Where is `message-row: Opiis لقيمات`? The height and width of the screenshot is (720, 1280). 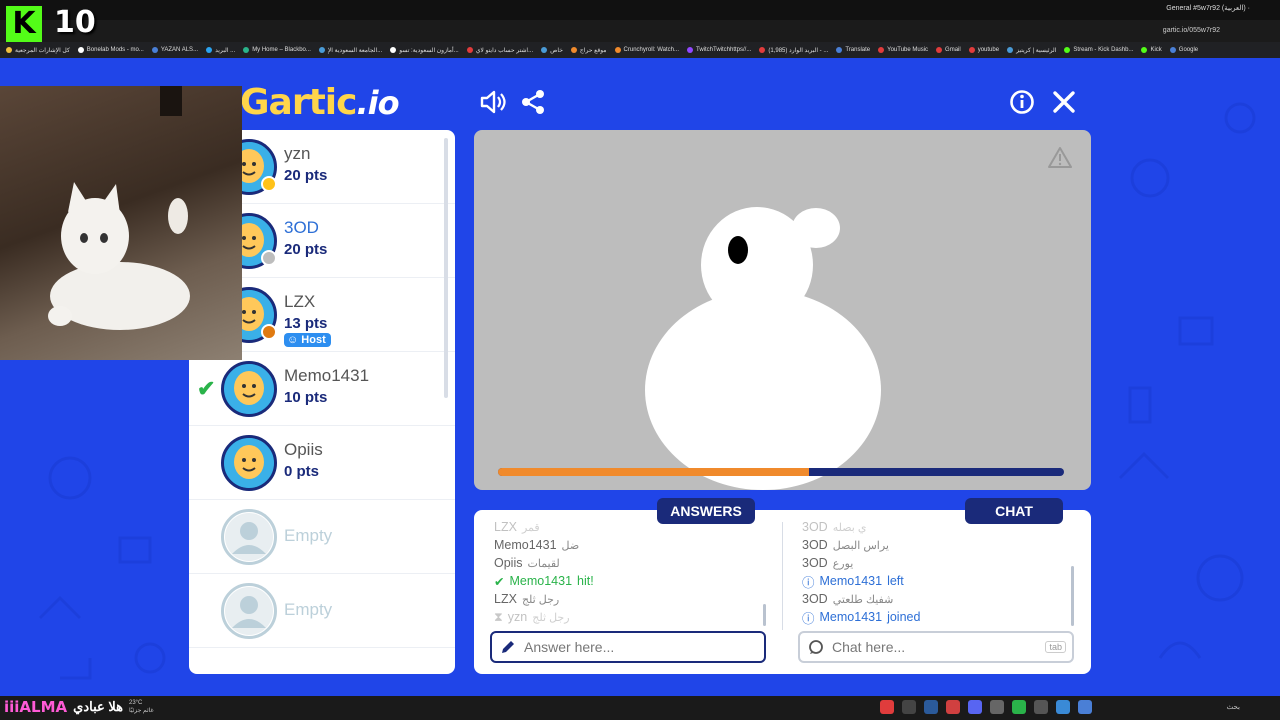
message-row: Opiis لقيمات is located at coordinates (634, 563).